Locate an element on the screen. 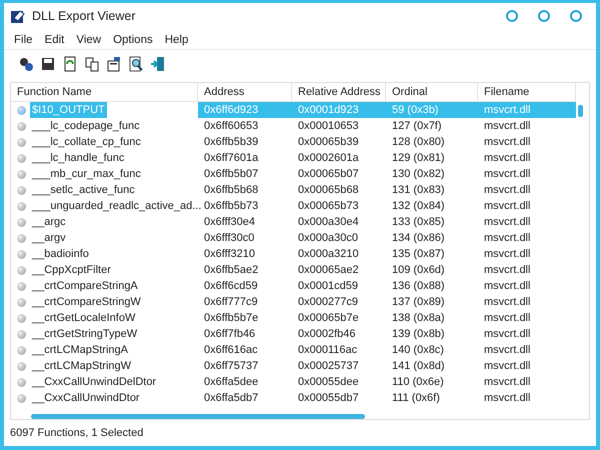  table-cell: 135 (0x87) is located at coordinates (432, 254).